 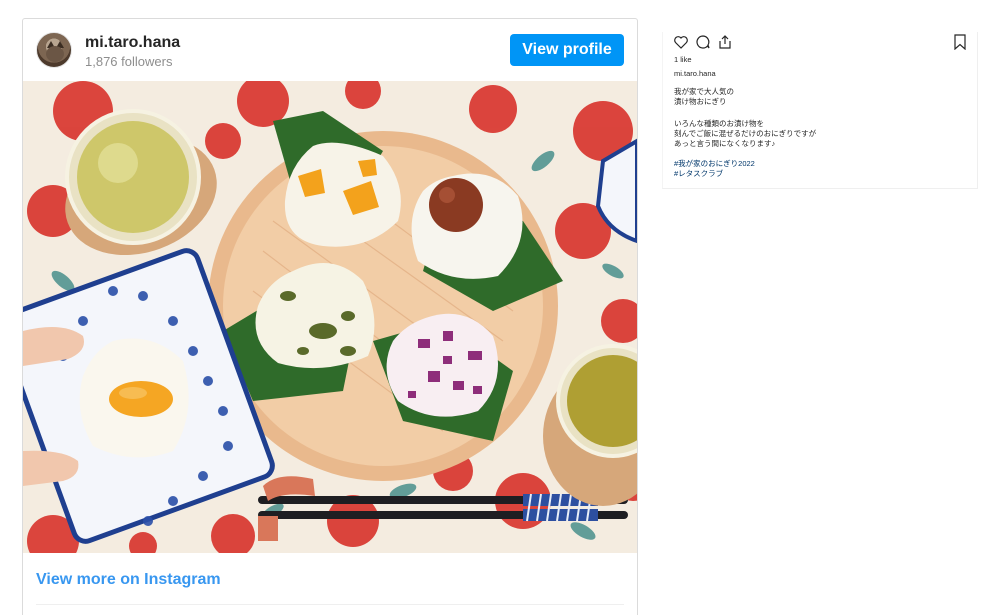 What do you see at coordinates (719, 123) in the screenshot?
I see `caption-line: いろんな種類のお漬け物を` at bounding box center [719, 123].